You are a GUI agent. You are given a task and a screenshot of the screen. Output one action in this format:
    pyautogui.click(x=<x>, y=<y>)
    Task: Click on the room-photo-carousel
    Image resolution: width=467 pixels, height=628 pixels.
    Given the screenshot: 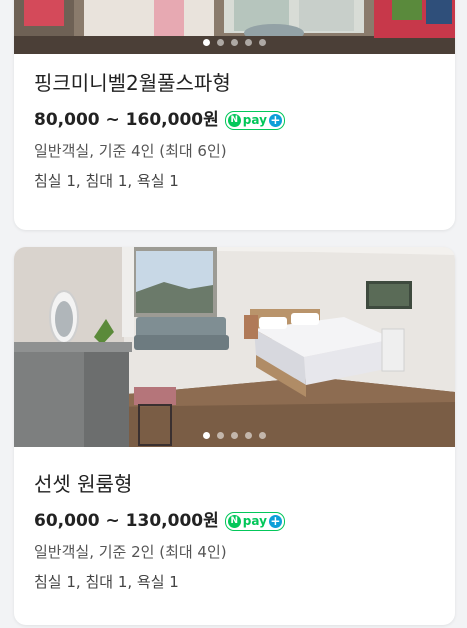 What is the action you would take?
    pyautogui.click(x=234, y=27)
    